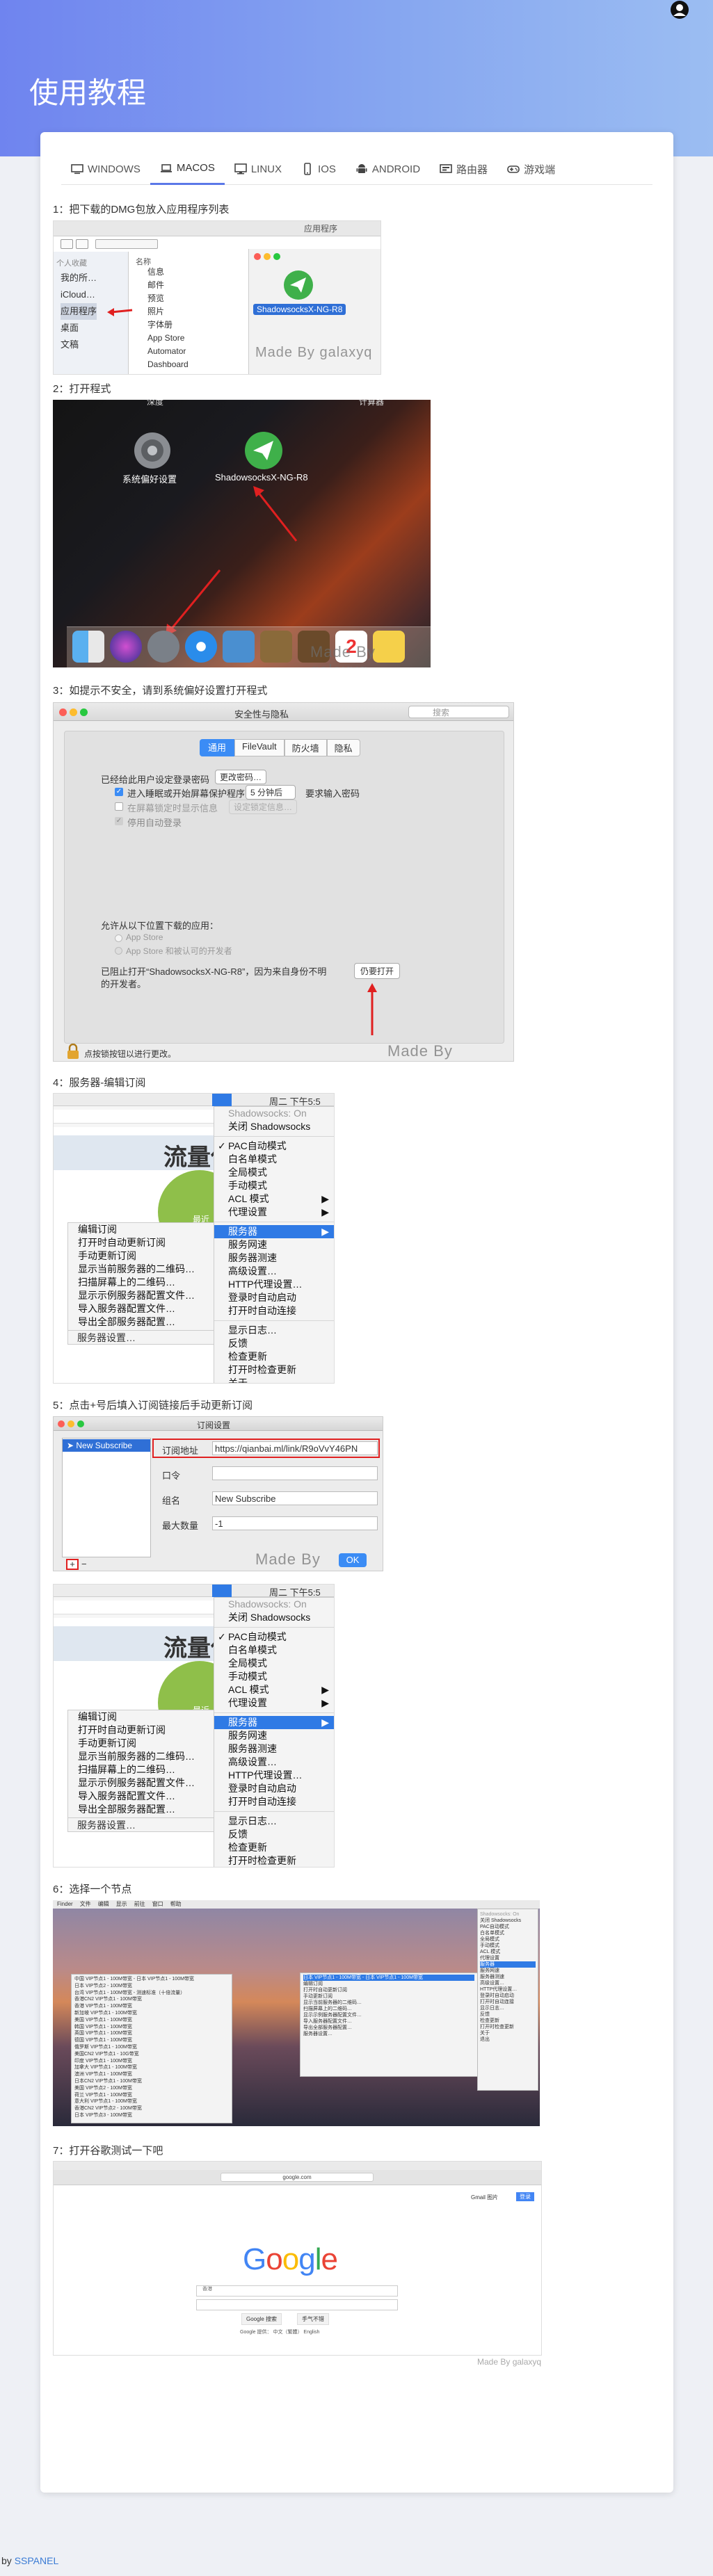 The width and height of the screenshot is (713, 2576). Describe the element at coordinates (151, 2027) in the screenshot. I see `server-item: 韩国 VIP节点1 - 100M带宽` at that location.